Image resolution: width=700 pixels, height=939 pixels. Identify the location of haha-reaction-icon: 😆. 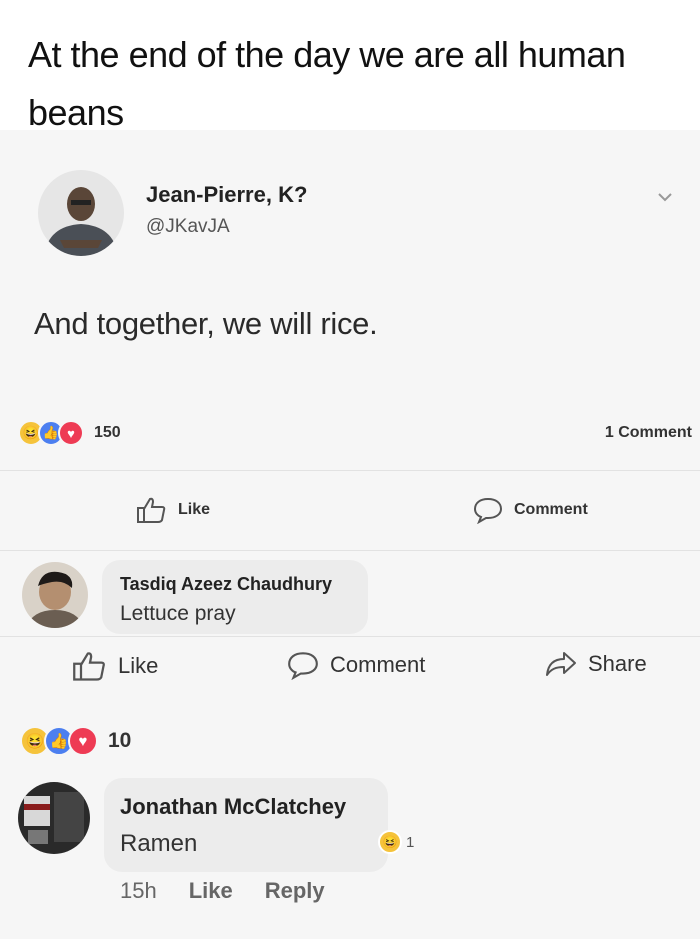
(390, 842).